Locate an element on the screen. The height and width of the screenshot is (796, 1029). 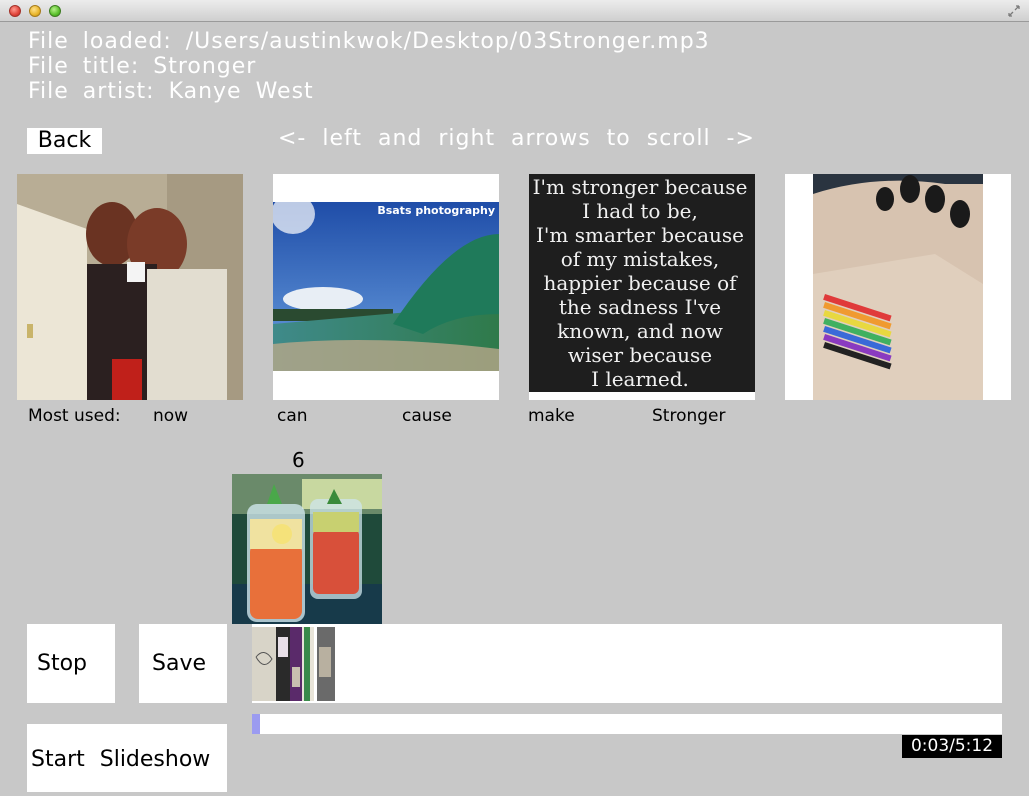
most-used-word: Stronger is located at coordinates (689, 416).